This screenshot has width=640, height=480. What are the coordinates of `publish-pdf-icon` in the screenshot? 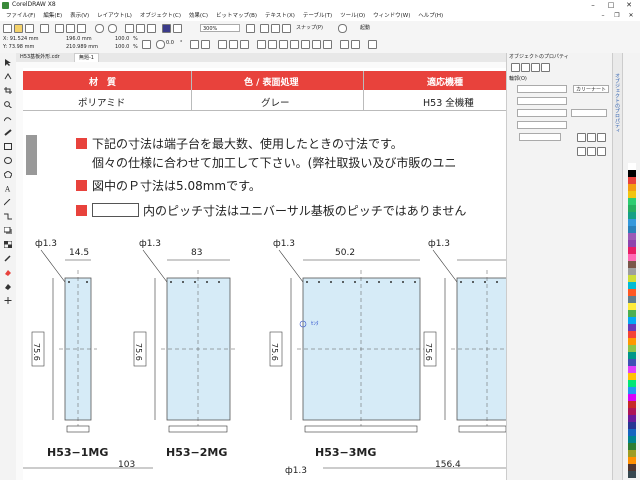 It's located at (166, 28).